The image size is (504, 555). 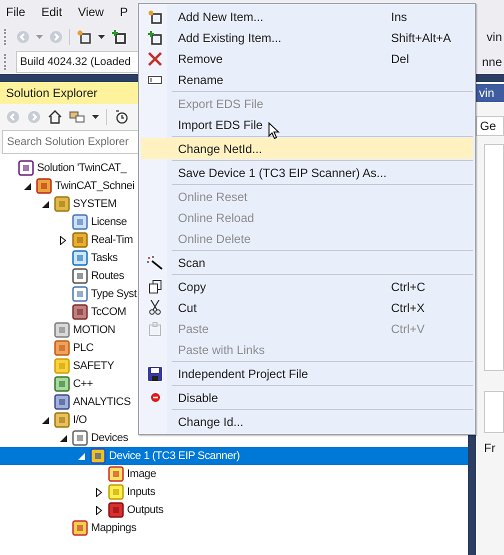 What do you see at coordinates (141, 474) in the screenshot?
I see `tree-item: Image` at bounding box center [141, 474].